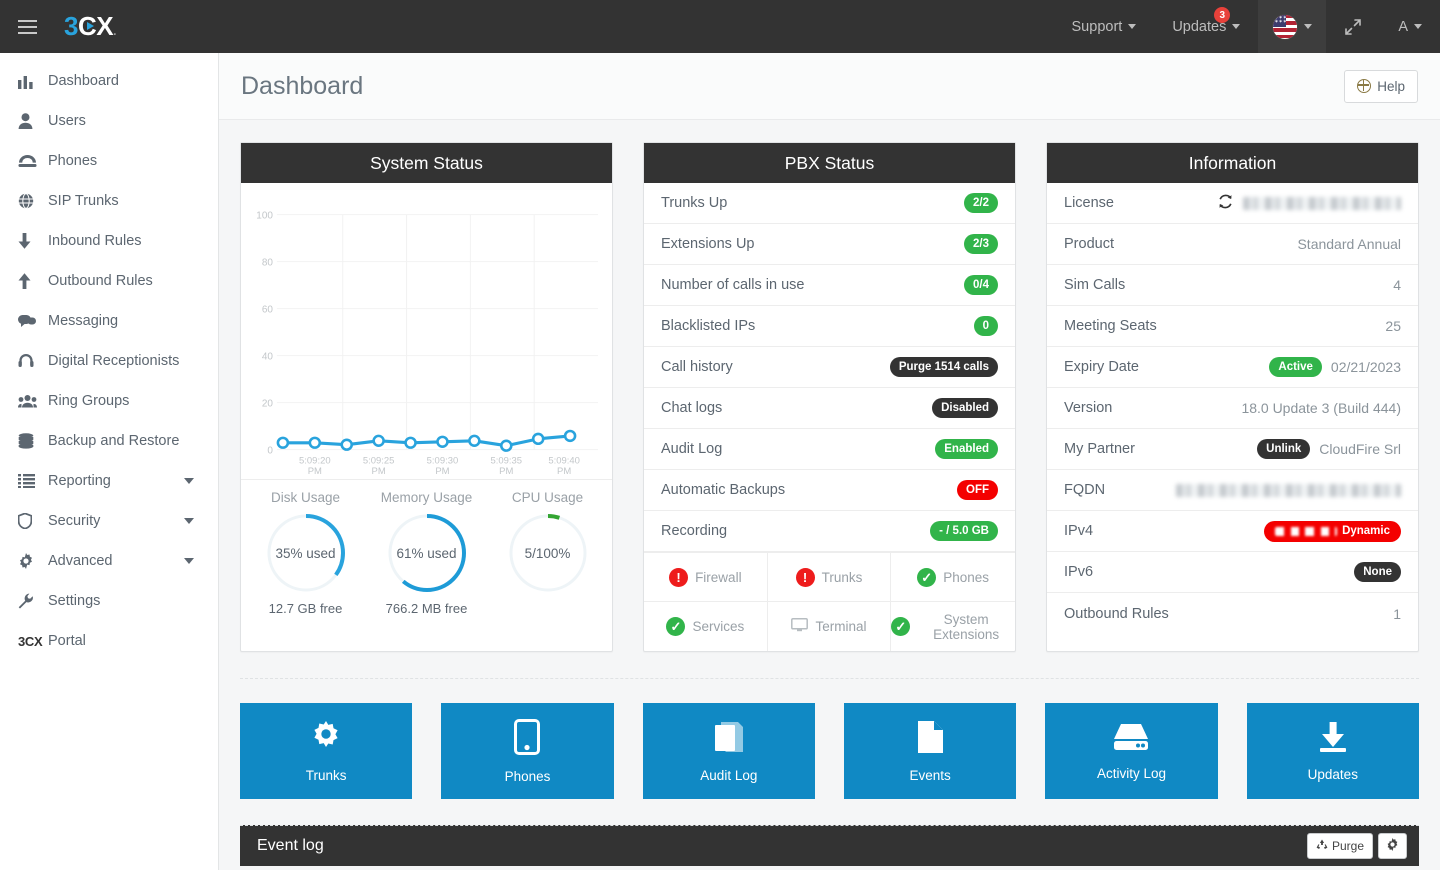  I want to click on refresh-icon, so click(1225, 203).